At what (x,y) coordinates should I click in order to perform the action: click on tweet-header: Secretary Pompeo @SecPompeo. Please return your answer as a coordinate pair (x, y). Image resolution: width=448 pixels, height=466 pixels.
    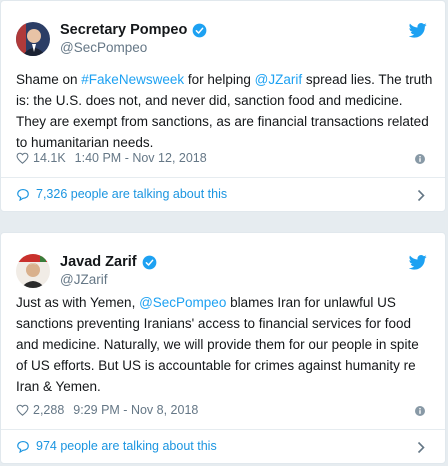
    Looking at the image, I should click on (111, 39).